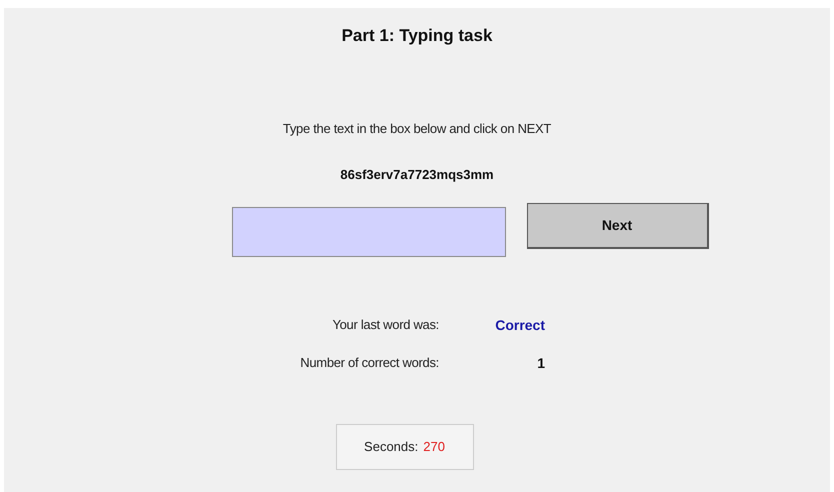  I want to click on instruction-text: Type the text in the box below and click on NEXT, so click(417, 129).